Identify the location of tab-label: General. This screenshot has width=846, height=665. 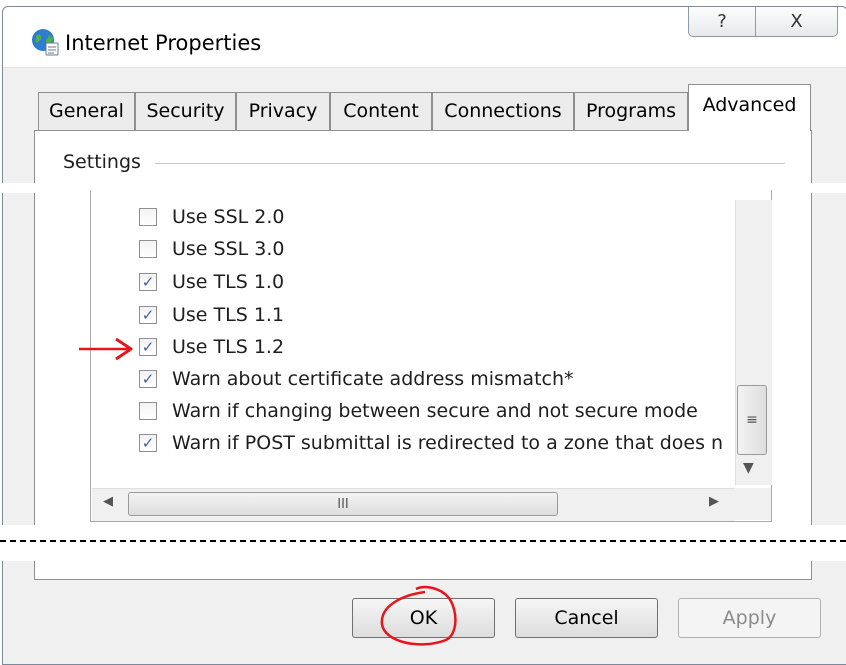
(86, 111).